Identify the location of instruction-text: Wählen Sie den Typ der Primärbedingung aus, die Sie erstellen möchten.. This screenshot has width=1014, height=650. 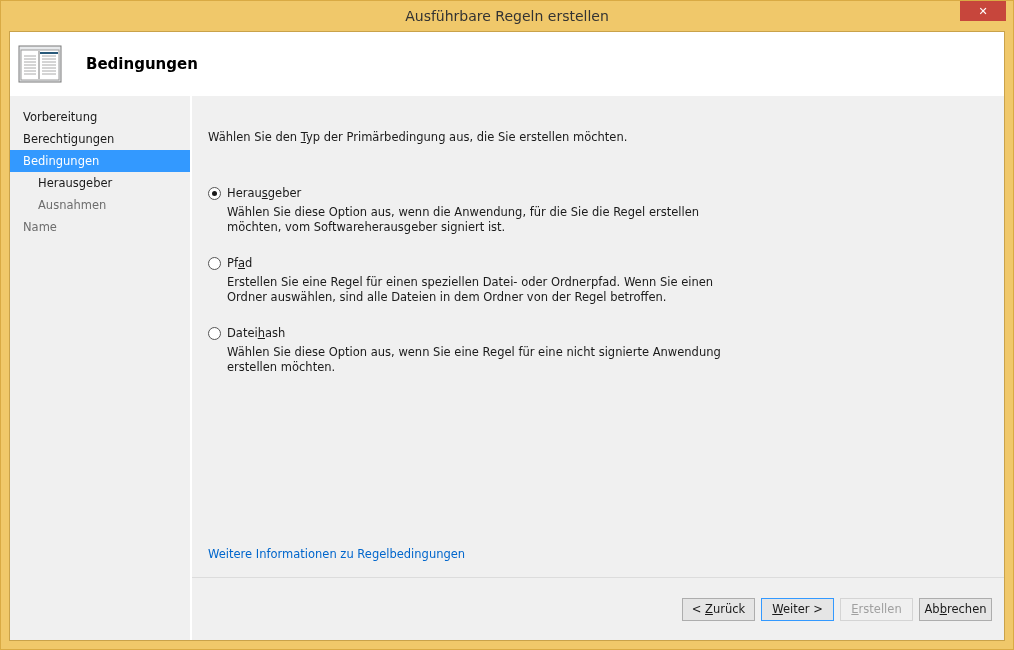
(418, 137).